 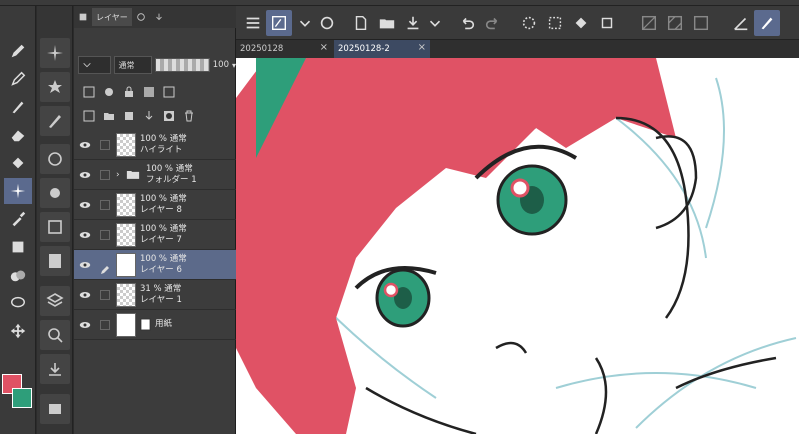 I want to click on layer-row-highlight: 100 % 通常 ハイライト, so click(x=155, y=145).